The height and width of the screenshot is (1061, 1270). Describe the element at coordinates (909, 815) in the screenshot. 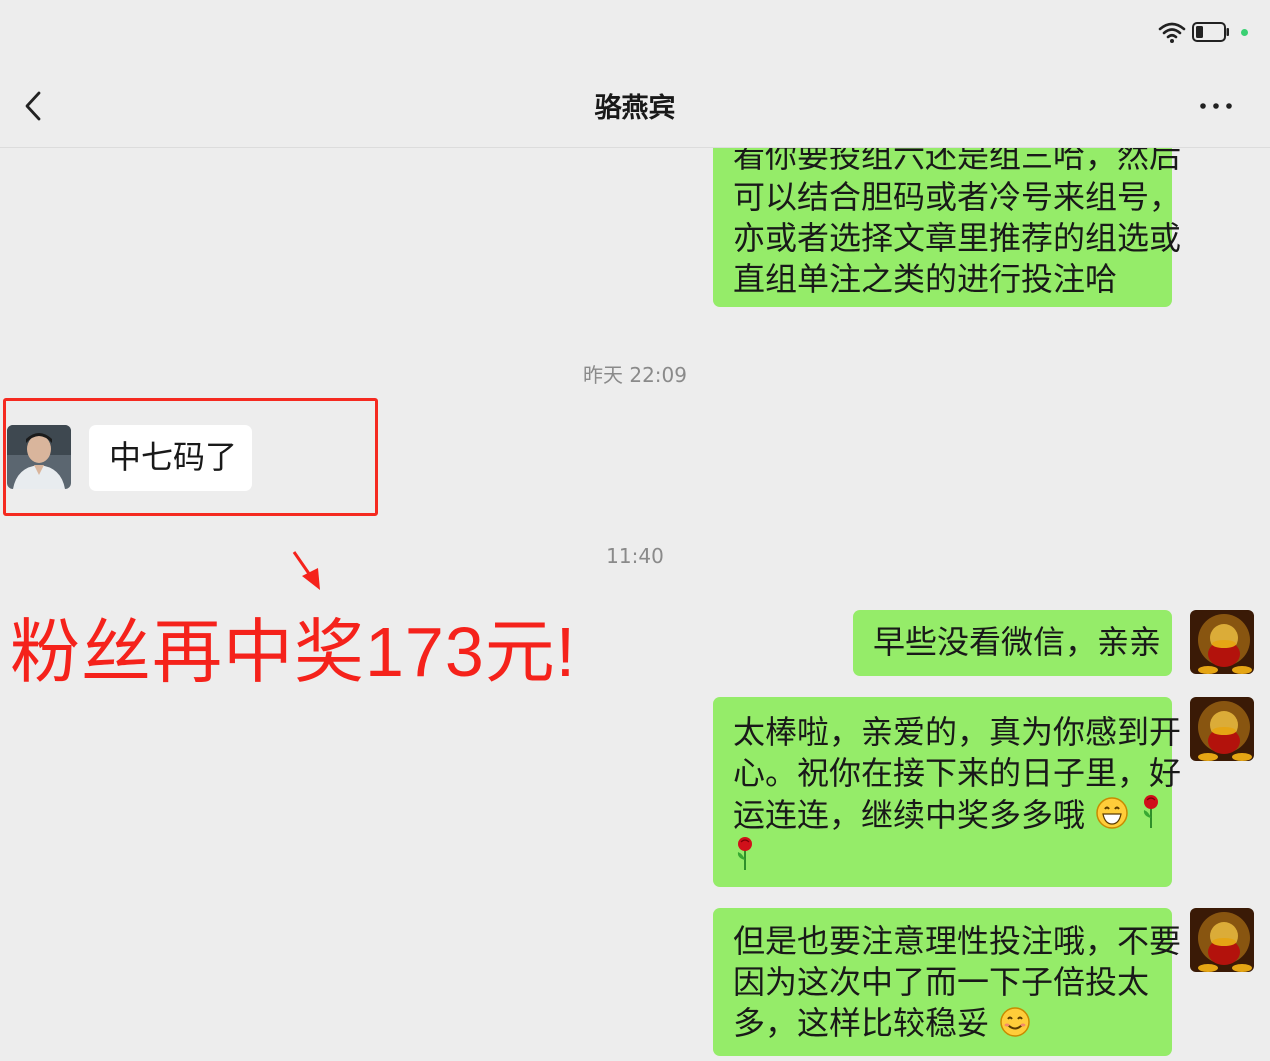

I see `message-text: 运连连，继续中奖多多哦` at that location.